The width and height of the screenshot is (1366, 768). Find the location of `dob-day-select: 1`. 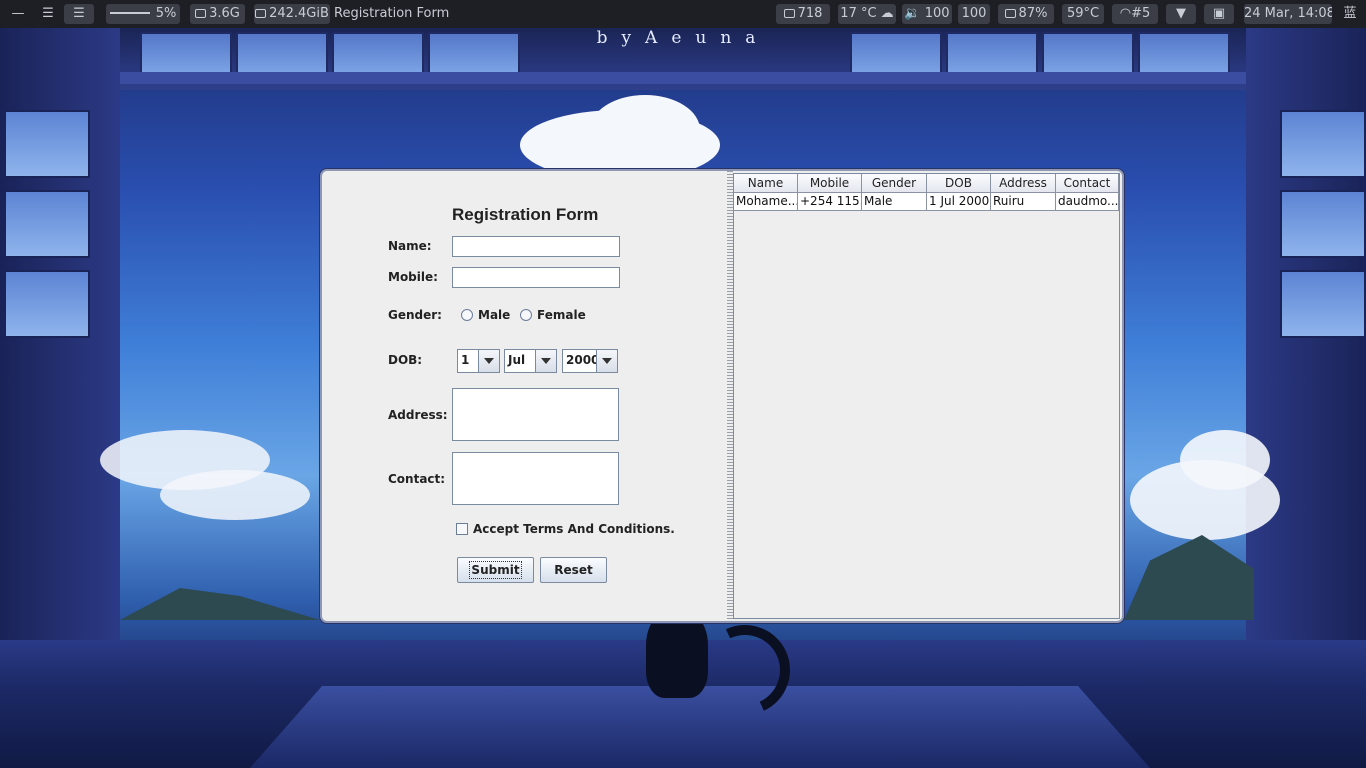

dob-day-select: 1 is located at coordinates (478, 361).